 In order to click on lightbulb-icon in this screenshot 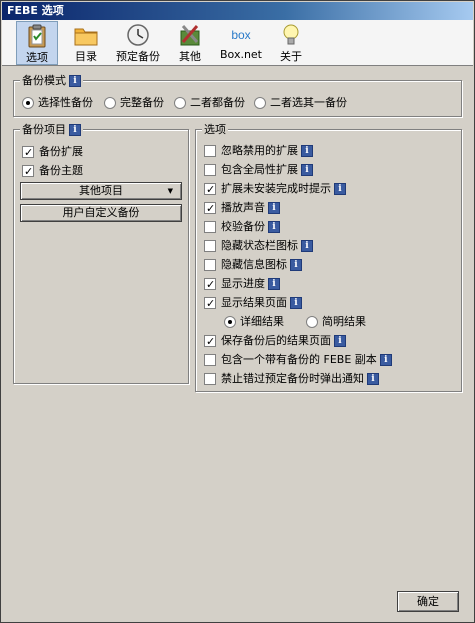, I will do `click(291, 34)`.